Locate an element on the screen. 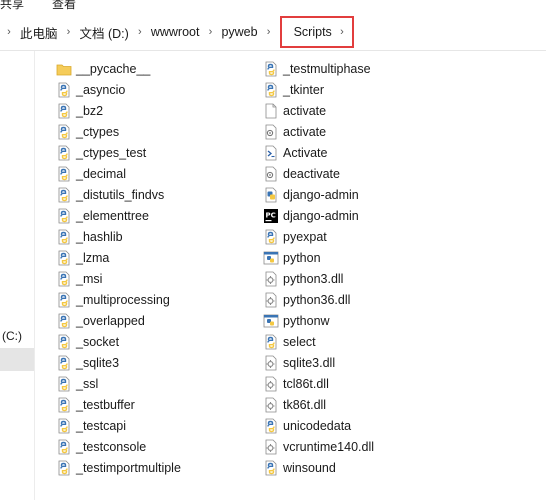 This screenshot has width=546, height=500. file-item: PC django-admin is located at coordinates (318, 215).